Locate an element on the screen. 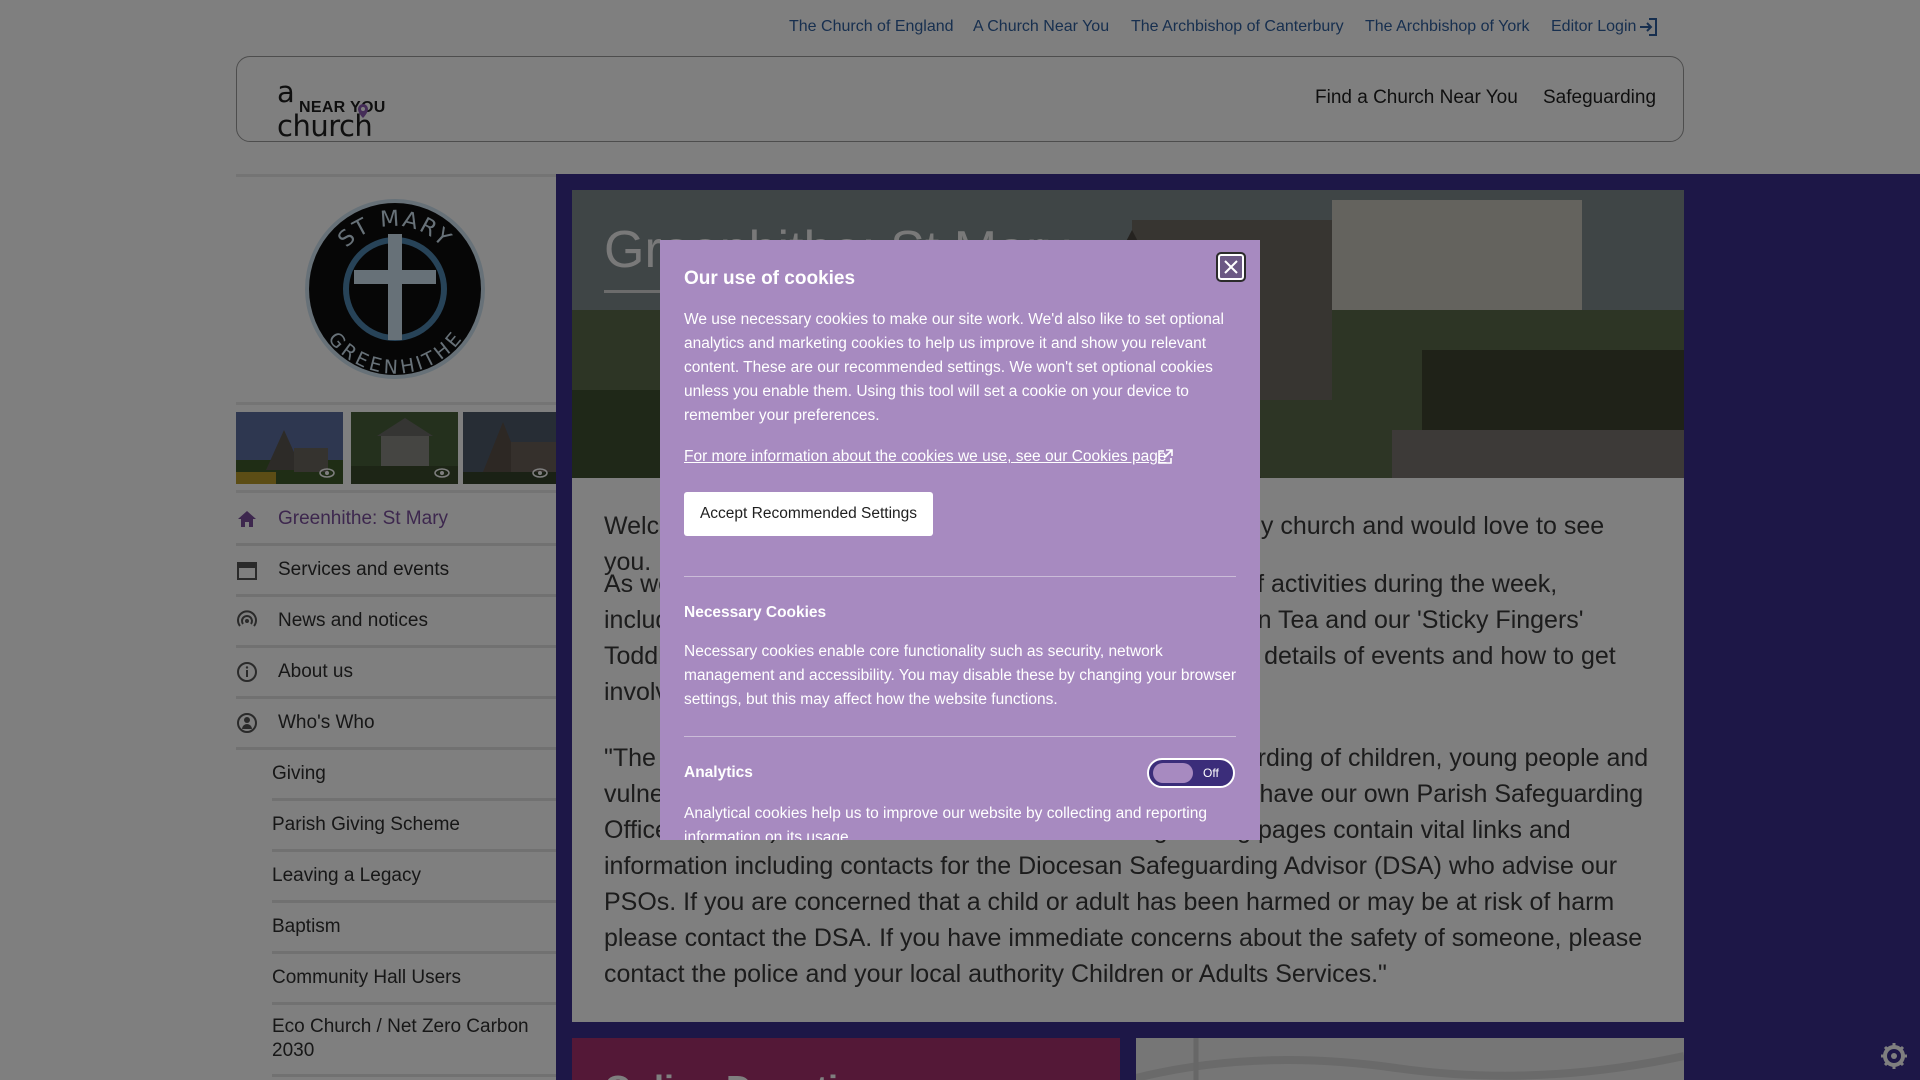  close-button is located at coordinates (1231, 267).